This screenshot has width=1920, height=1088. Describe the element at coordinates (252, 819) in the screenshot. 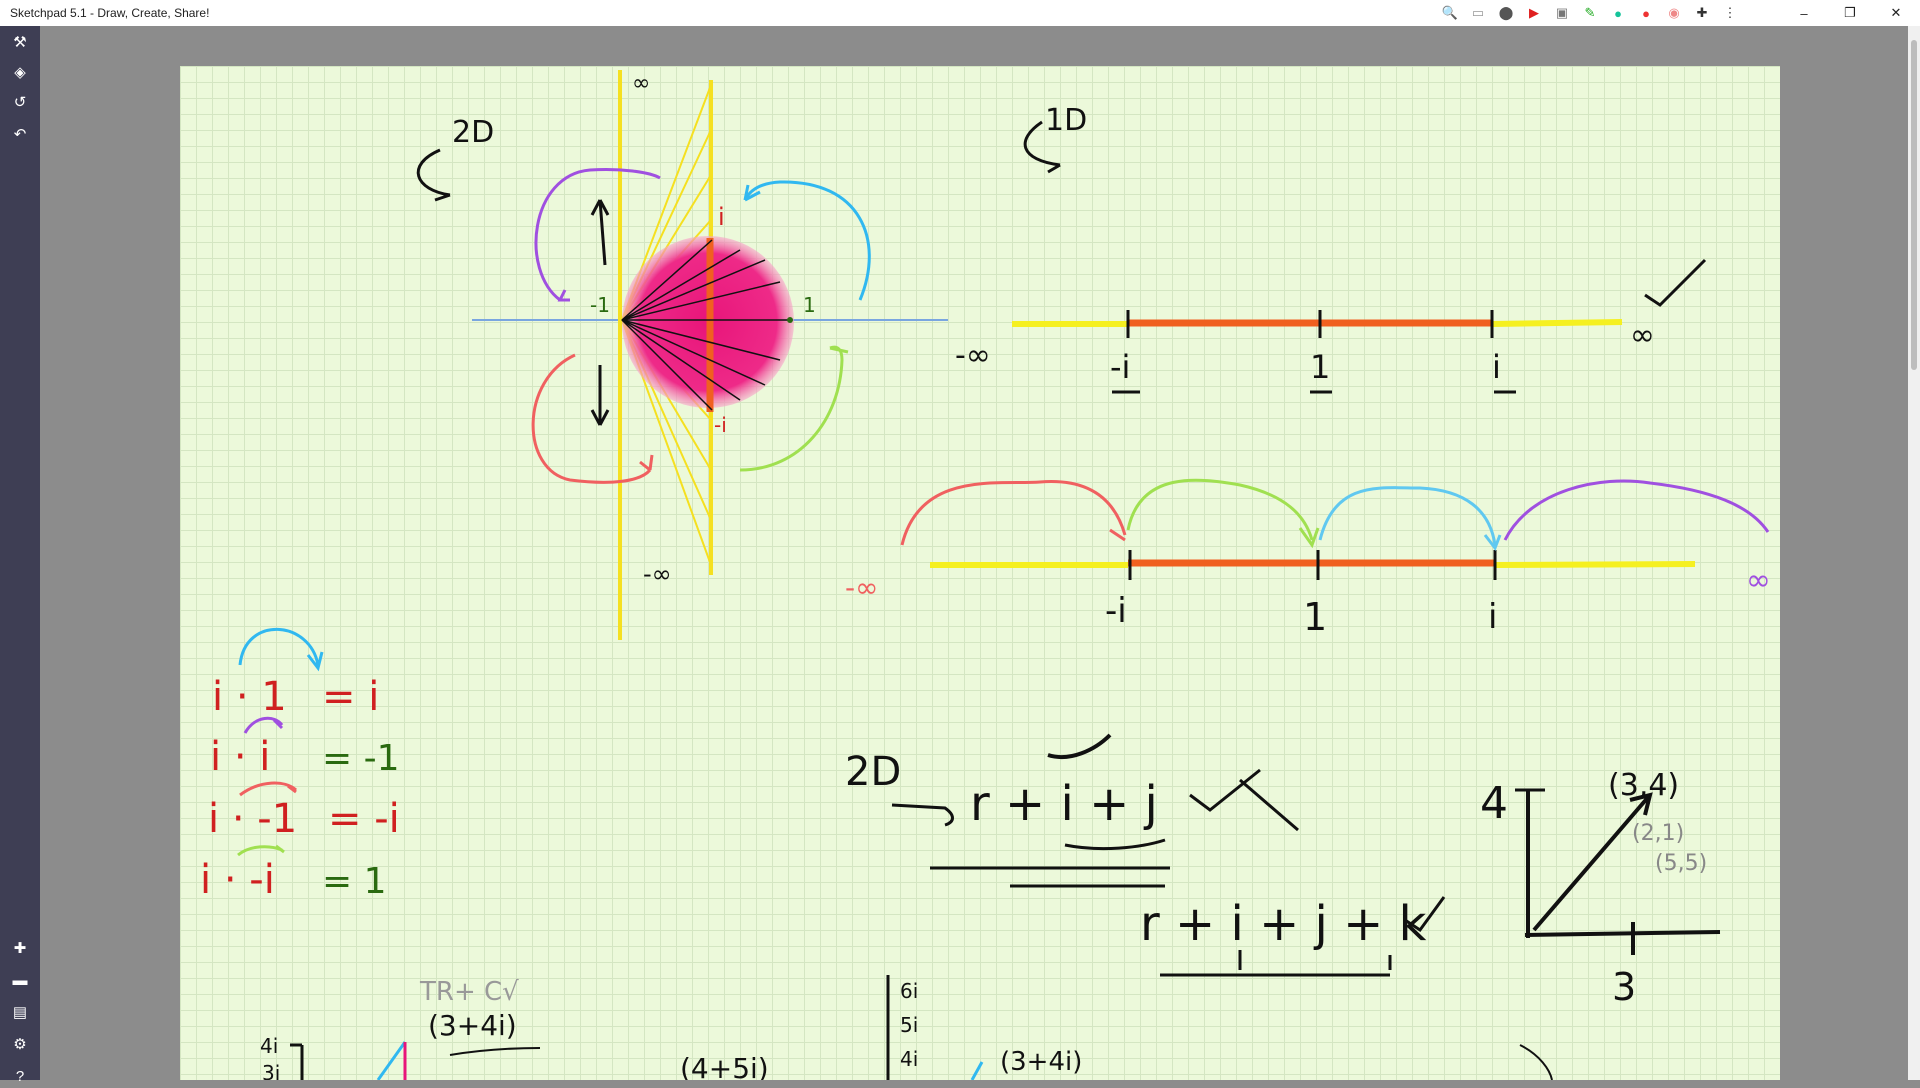

I see `eq3-lhs: i · -1` at that location.